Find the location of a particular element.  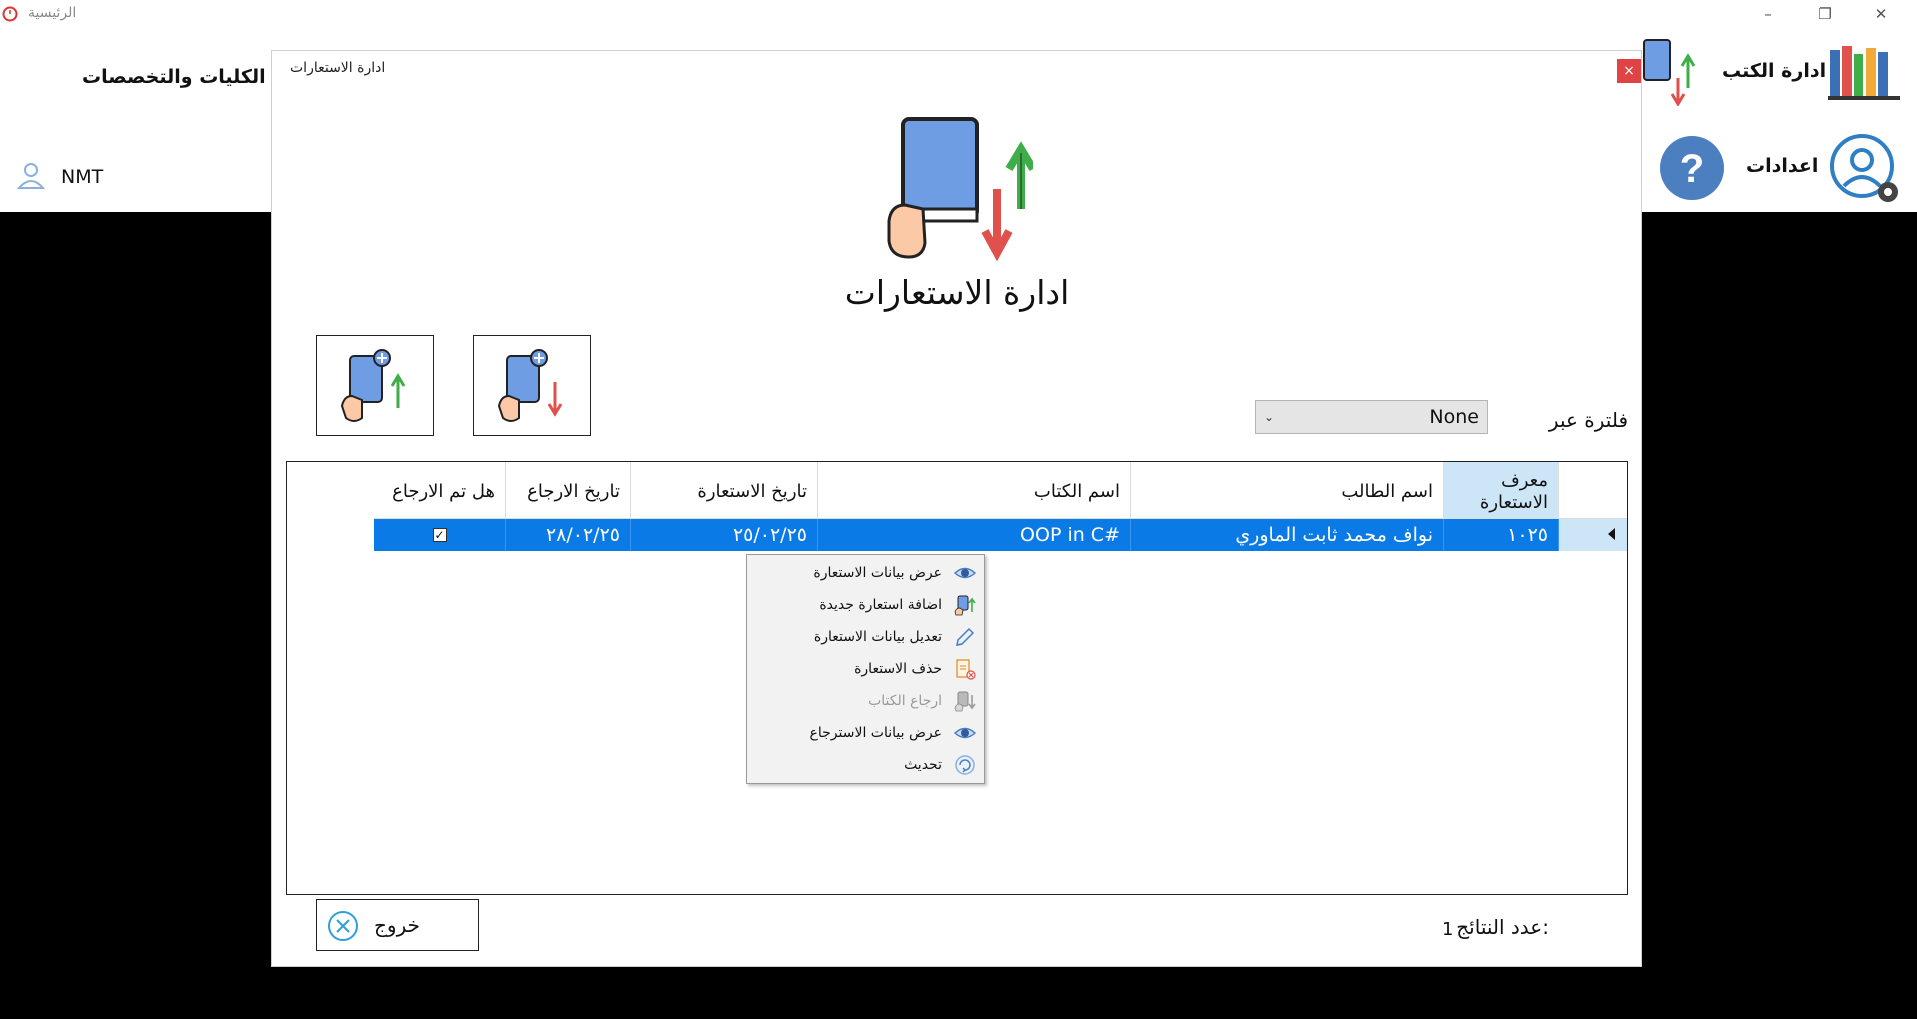

exit-label: خروج is located at coordinates (397, 925).